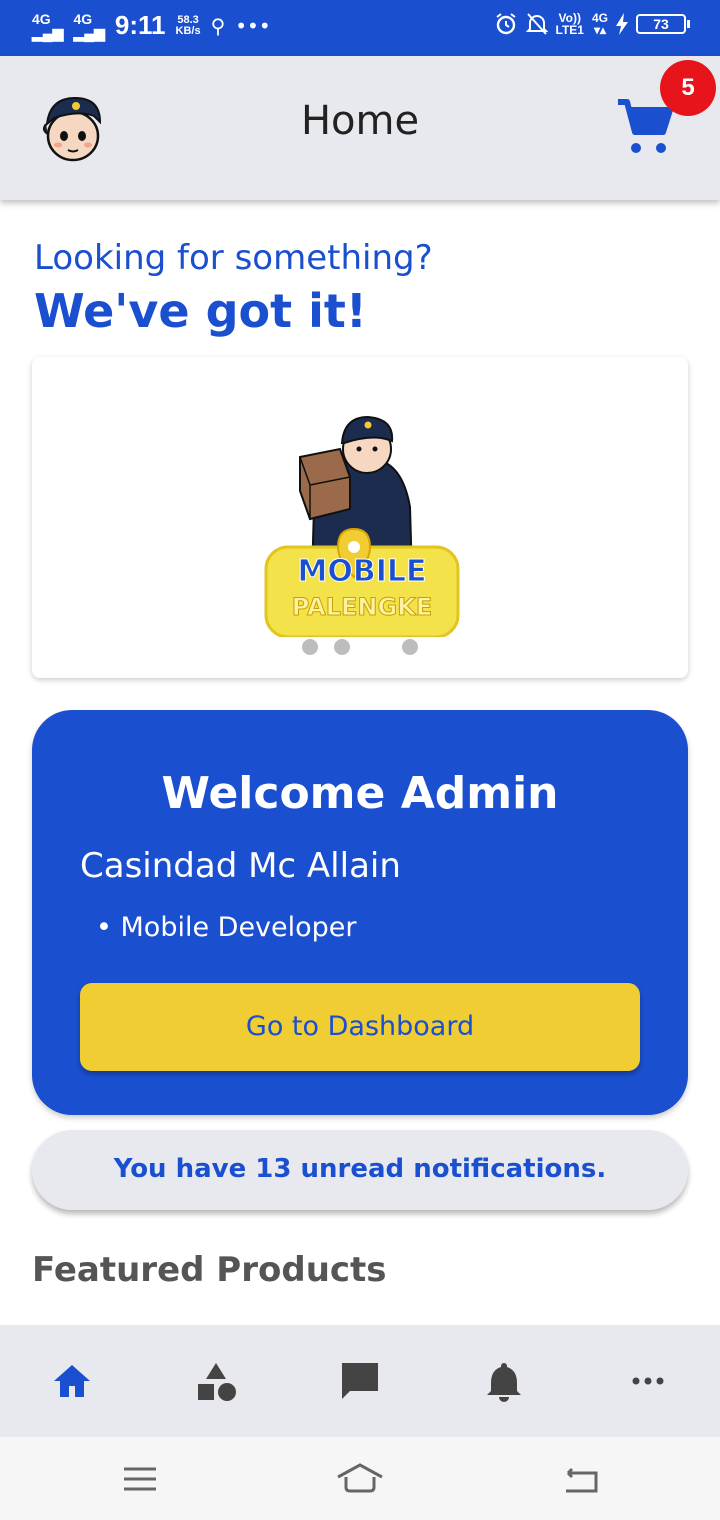 The height and width of the screenshot is (1520, 720). Describe the element at coordinates (569, 24) in the screenshot. I see `volte-indicator: Vo)) LTE1` at that location.